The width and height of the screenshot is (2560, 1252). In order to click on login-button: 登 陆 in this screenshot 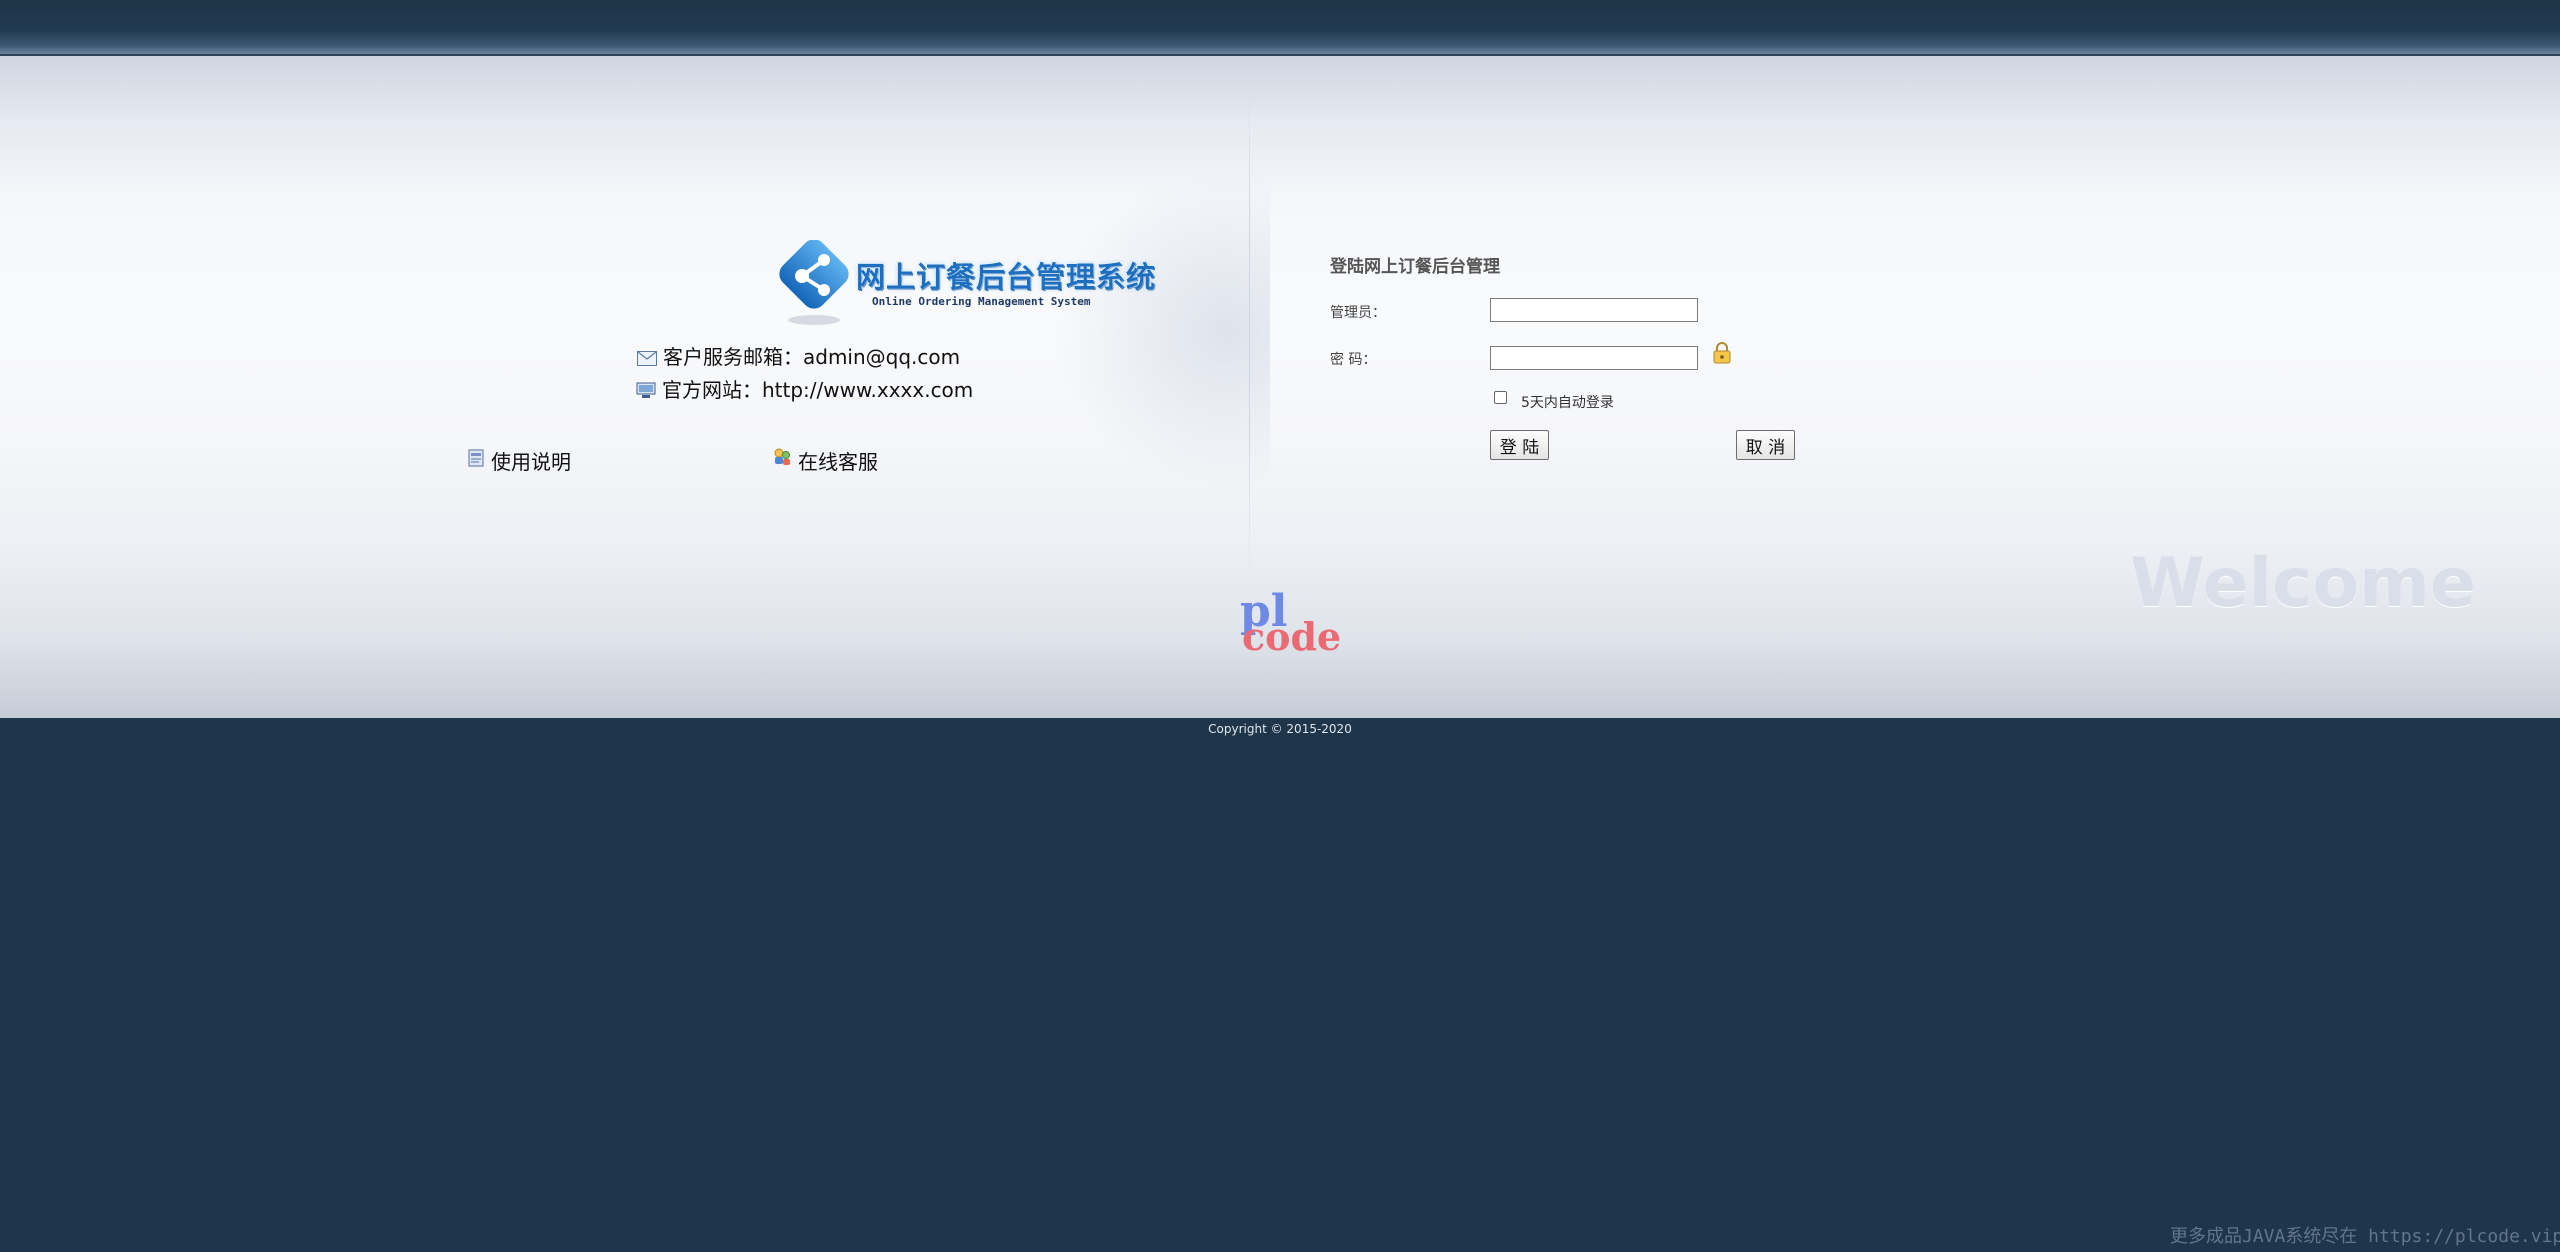, I will do `click(1519, 445)`.